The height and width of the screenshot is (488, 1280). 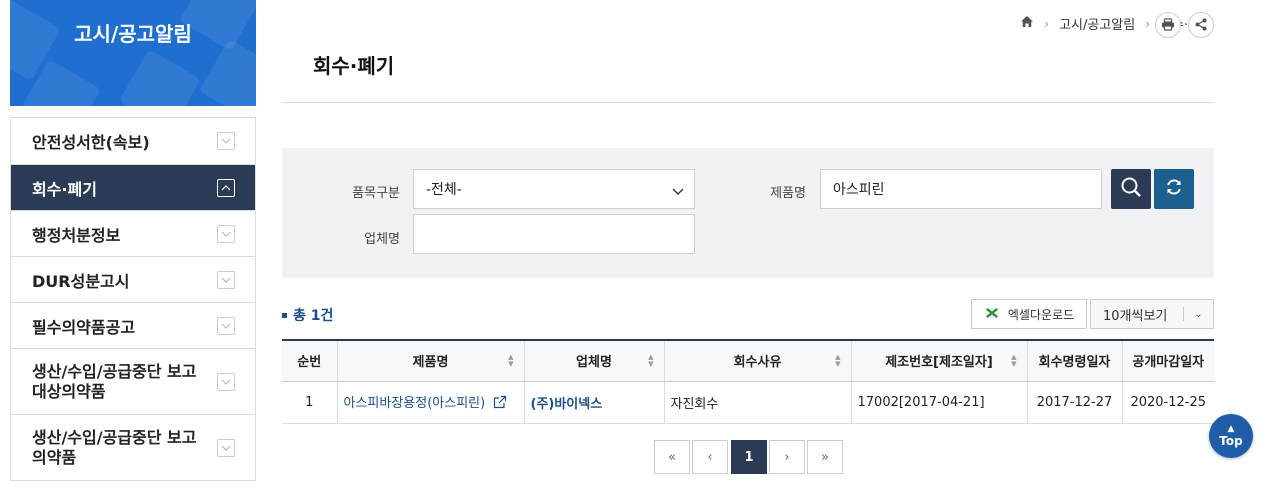 I want to click on page-title: 회수·폐기, so click(x=354, y=66).